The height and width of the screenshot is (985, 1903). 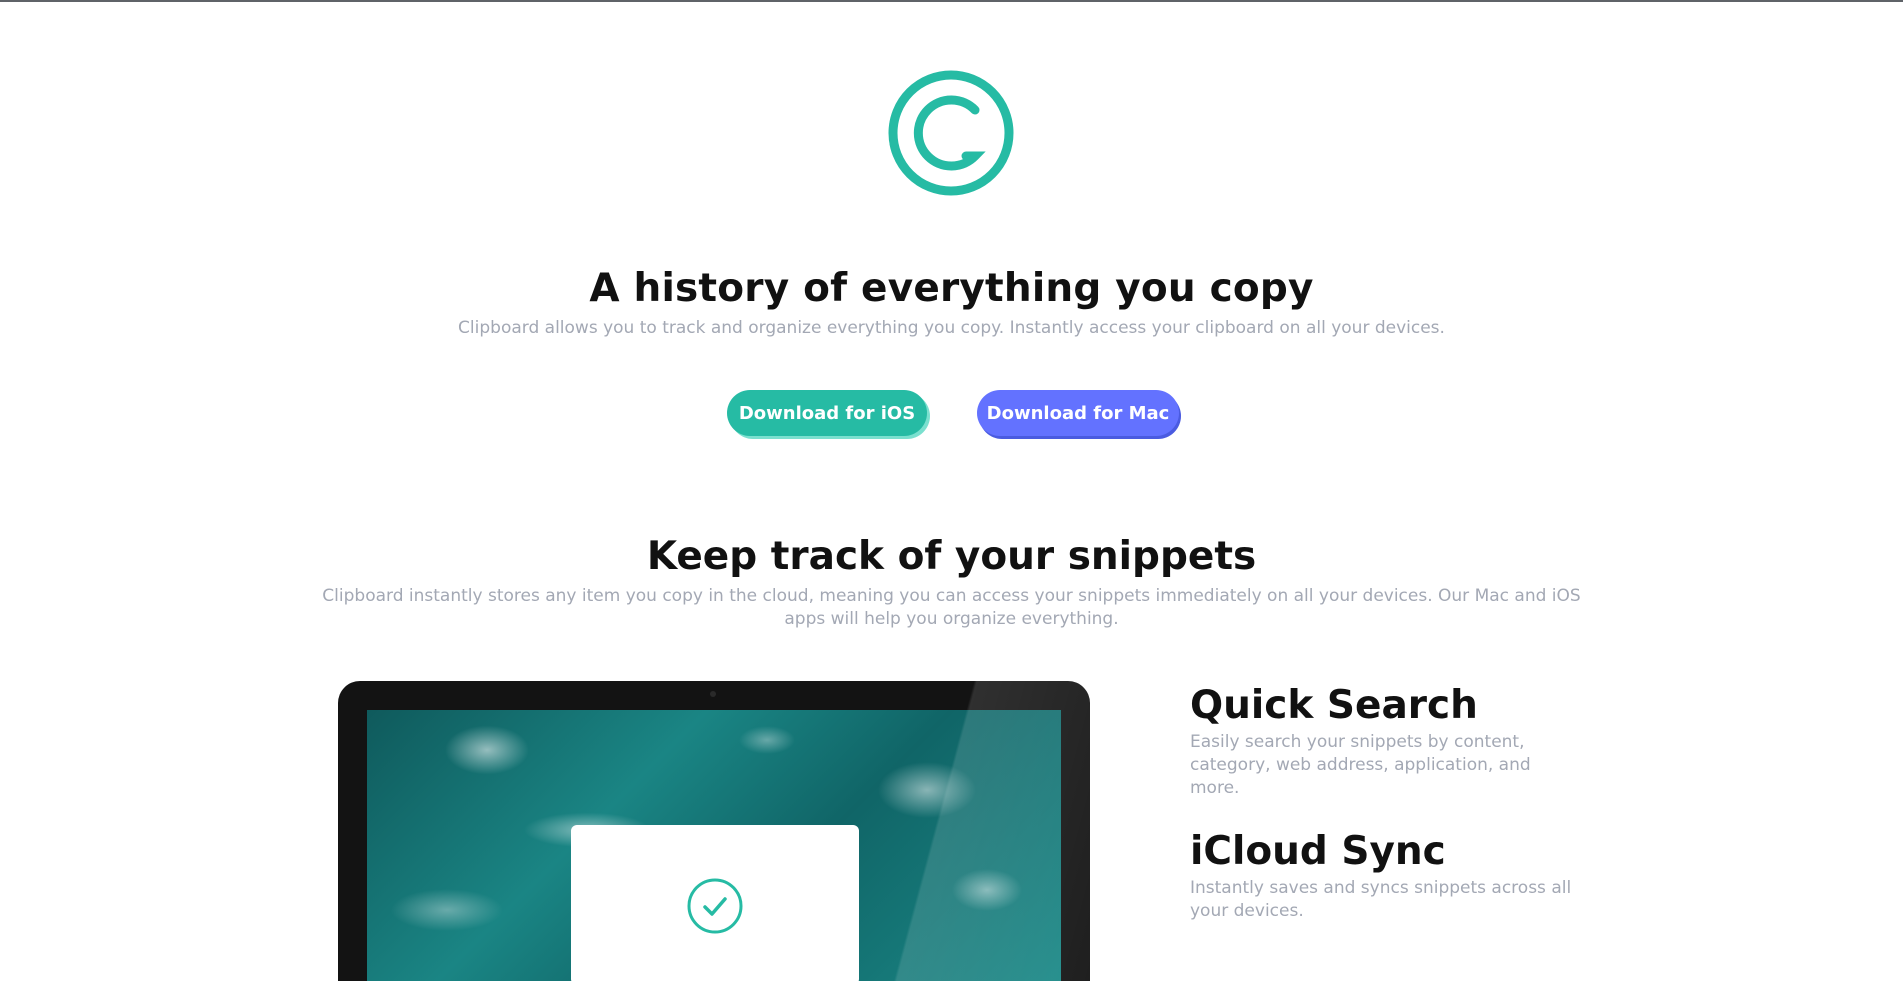 I want to click on feature-icloud-sync-title: iCloud Sync, so click(x=1318, y=851).